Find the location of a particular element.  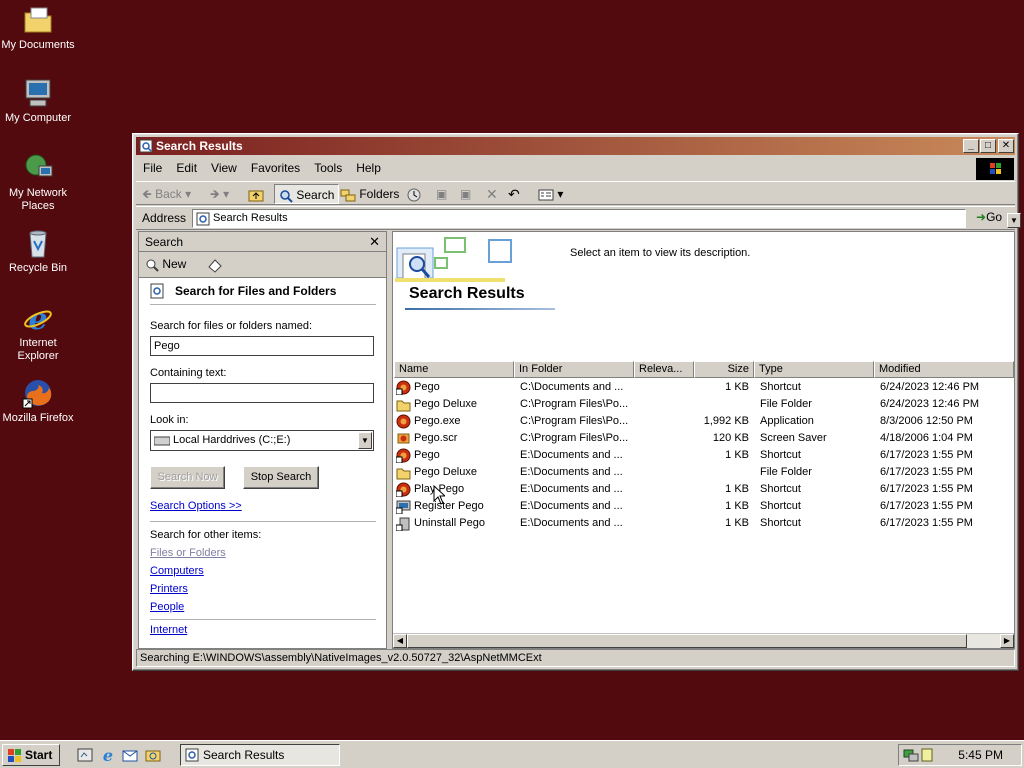

menu-help: Help is located at coordinates (368, 168).